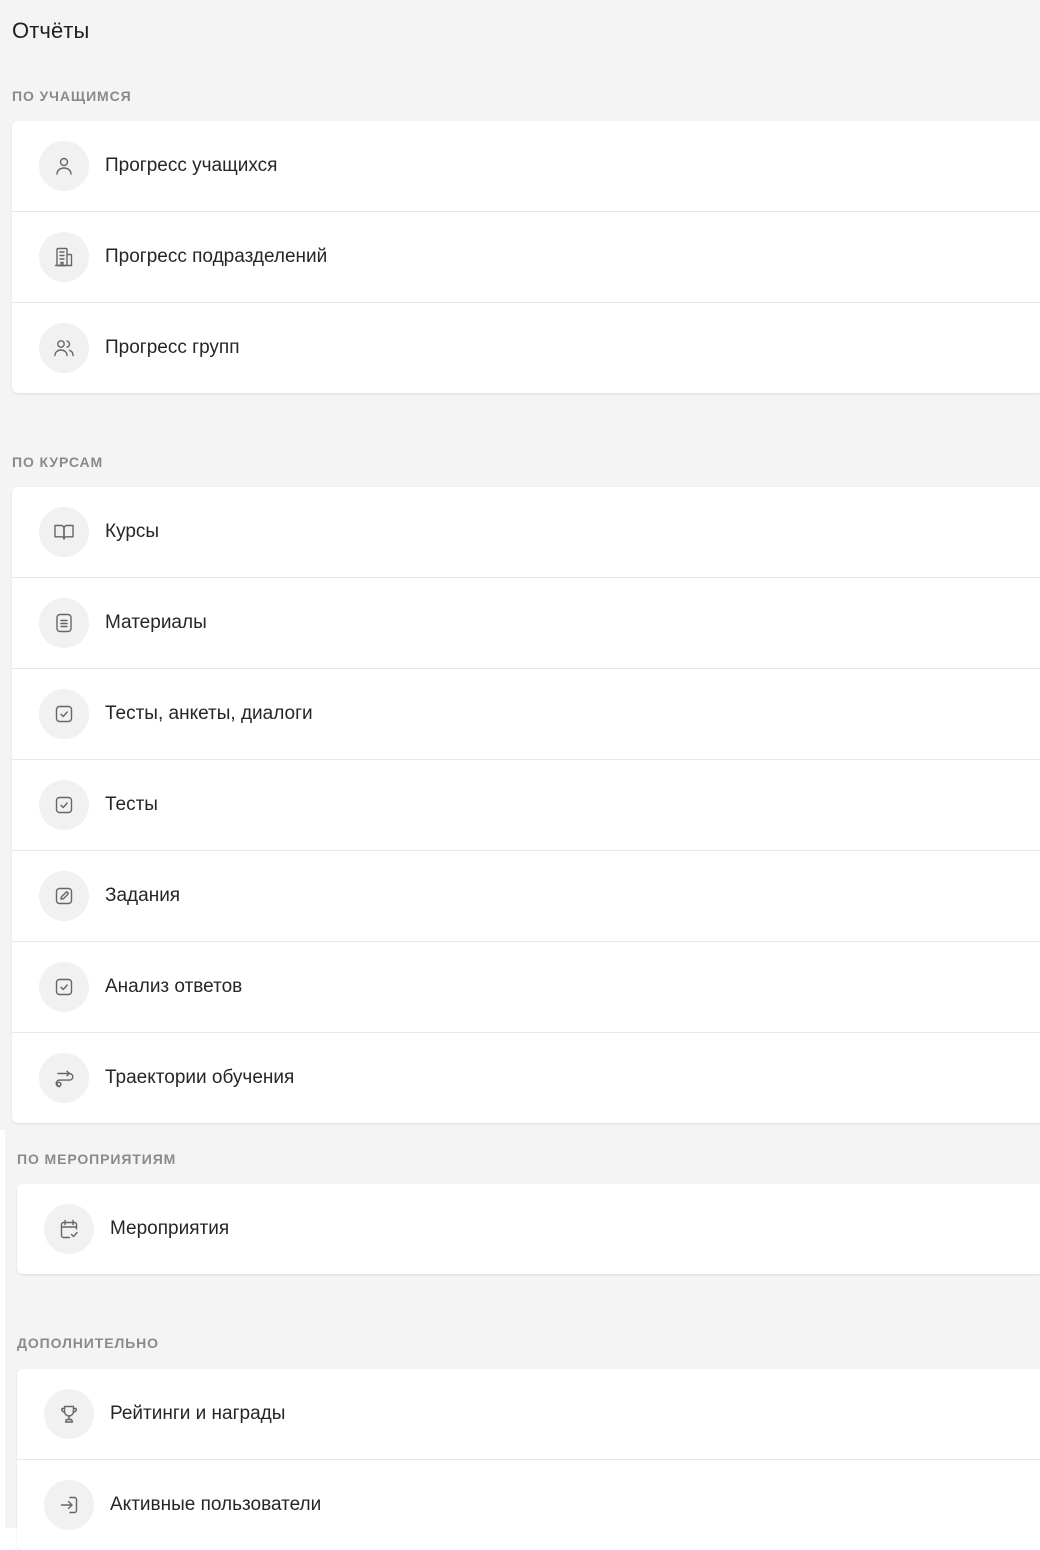  What do you see at coordinates (51, 30) in the screenshot?
I see `page-title: Отчёты` at bounding box center [51, 30].